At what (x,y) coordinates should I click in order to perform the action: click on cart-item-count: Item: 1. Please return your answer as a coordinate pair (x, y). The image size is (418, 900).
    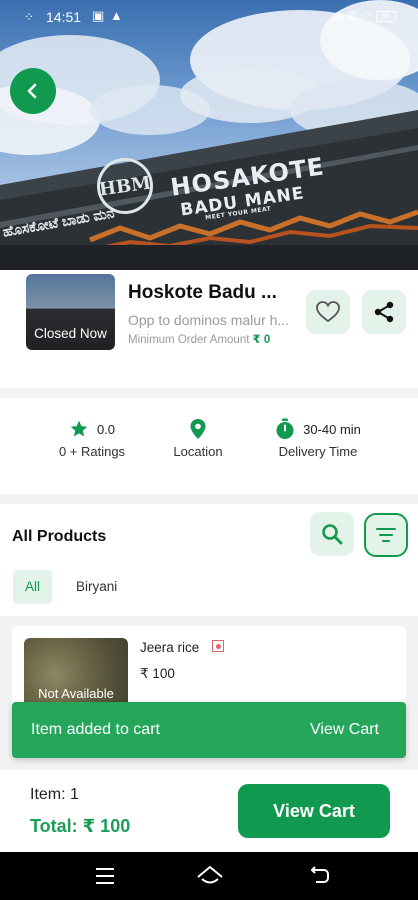
    Looking at the image, I should click on (54, 794).